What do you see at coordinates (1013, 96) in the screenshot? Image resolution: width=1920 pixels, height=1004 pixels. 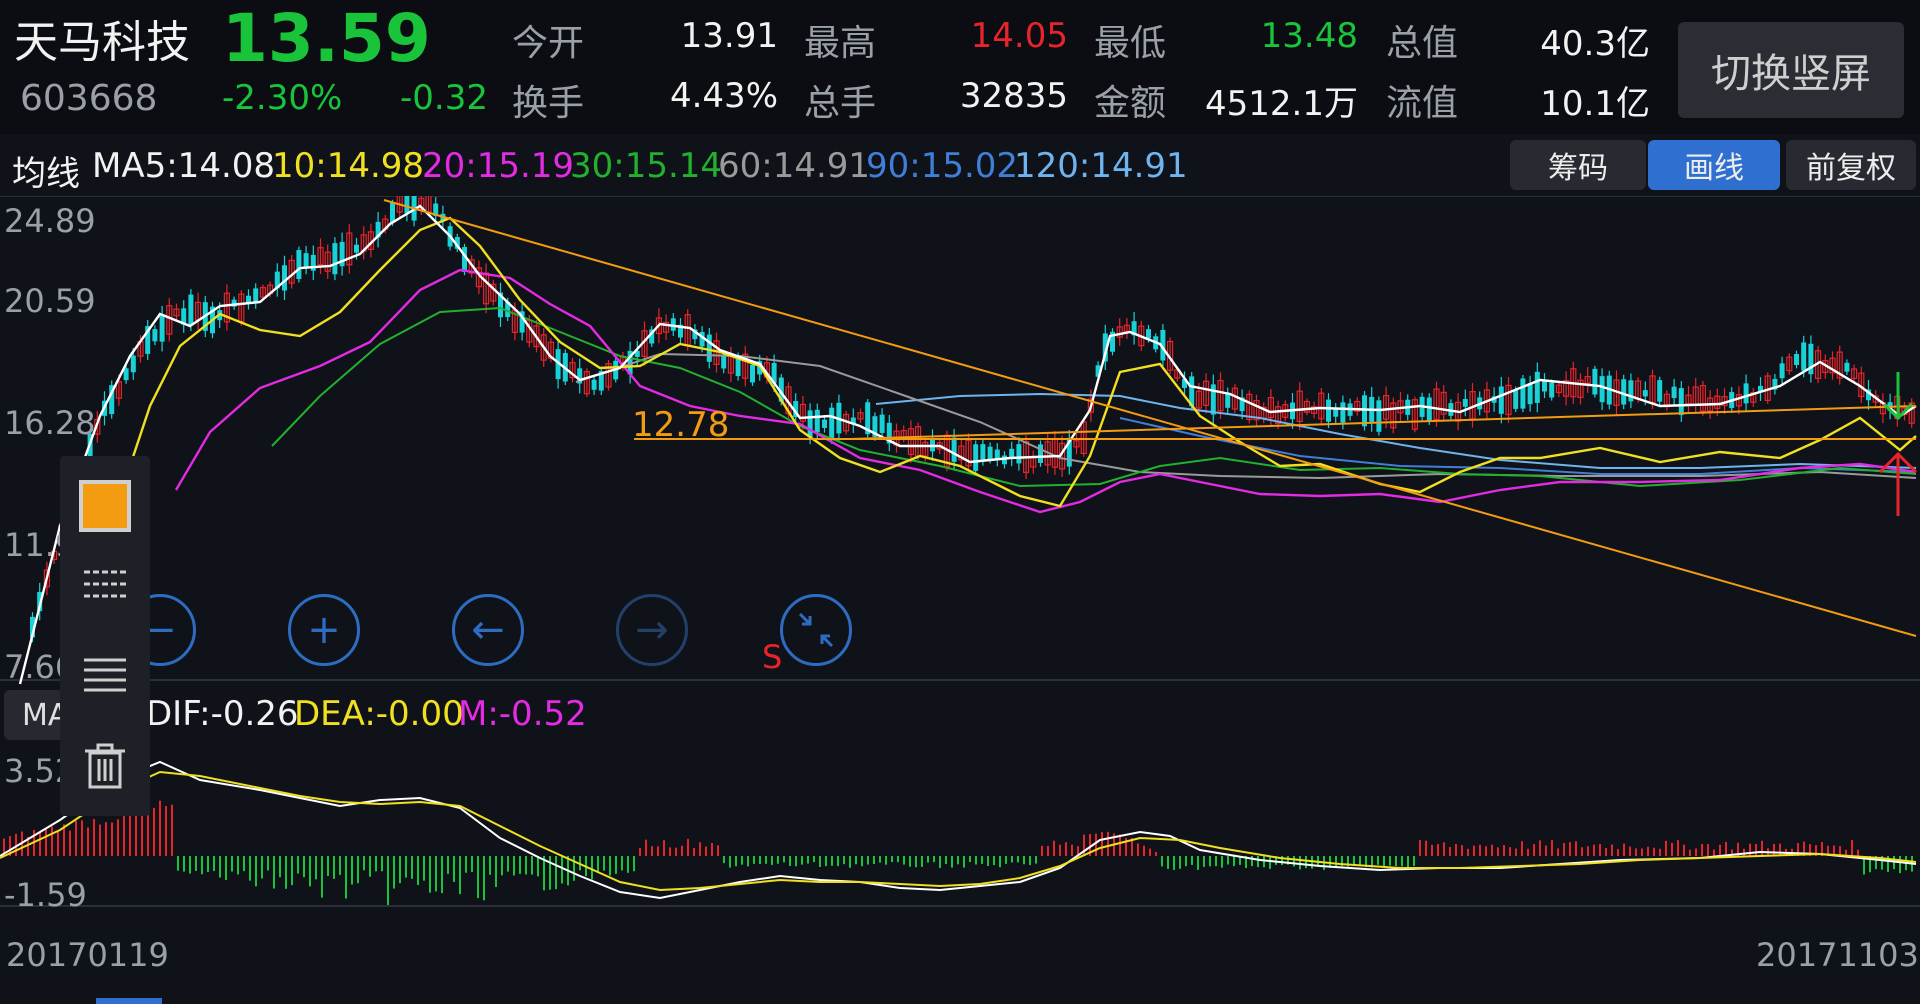 I see `quote-value-volume: 32835` at bounding box center [1013, 96].